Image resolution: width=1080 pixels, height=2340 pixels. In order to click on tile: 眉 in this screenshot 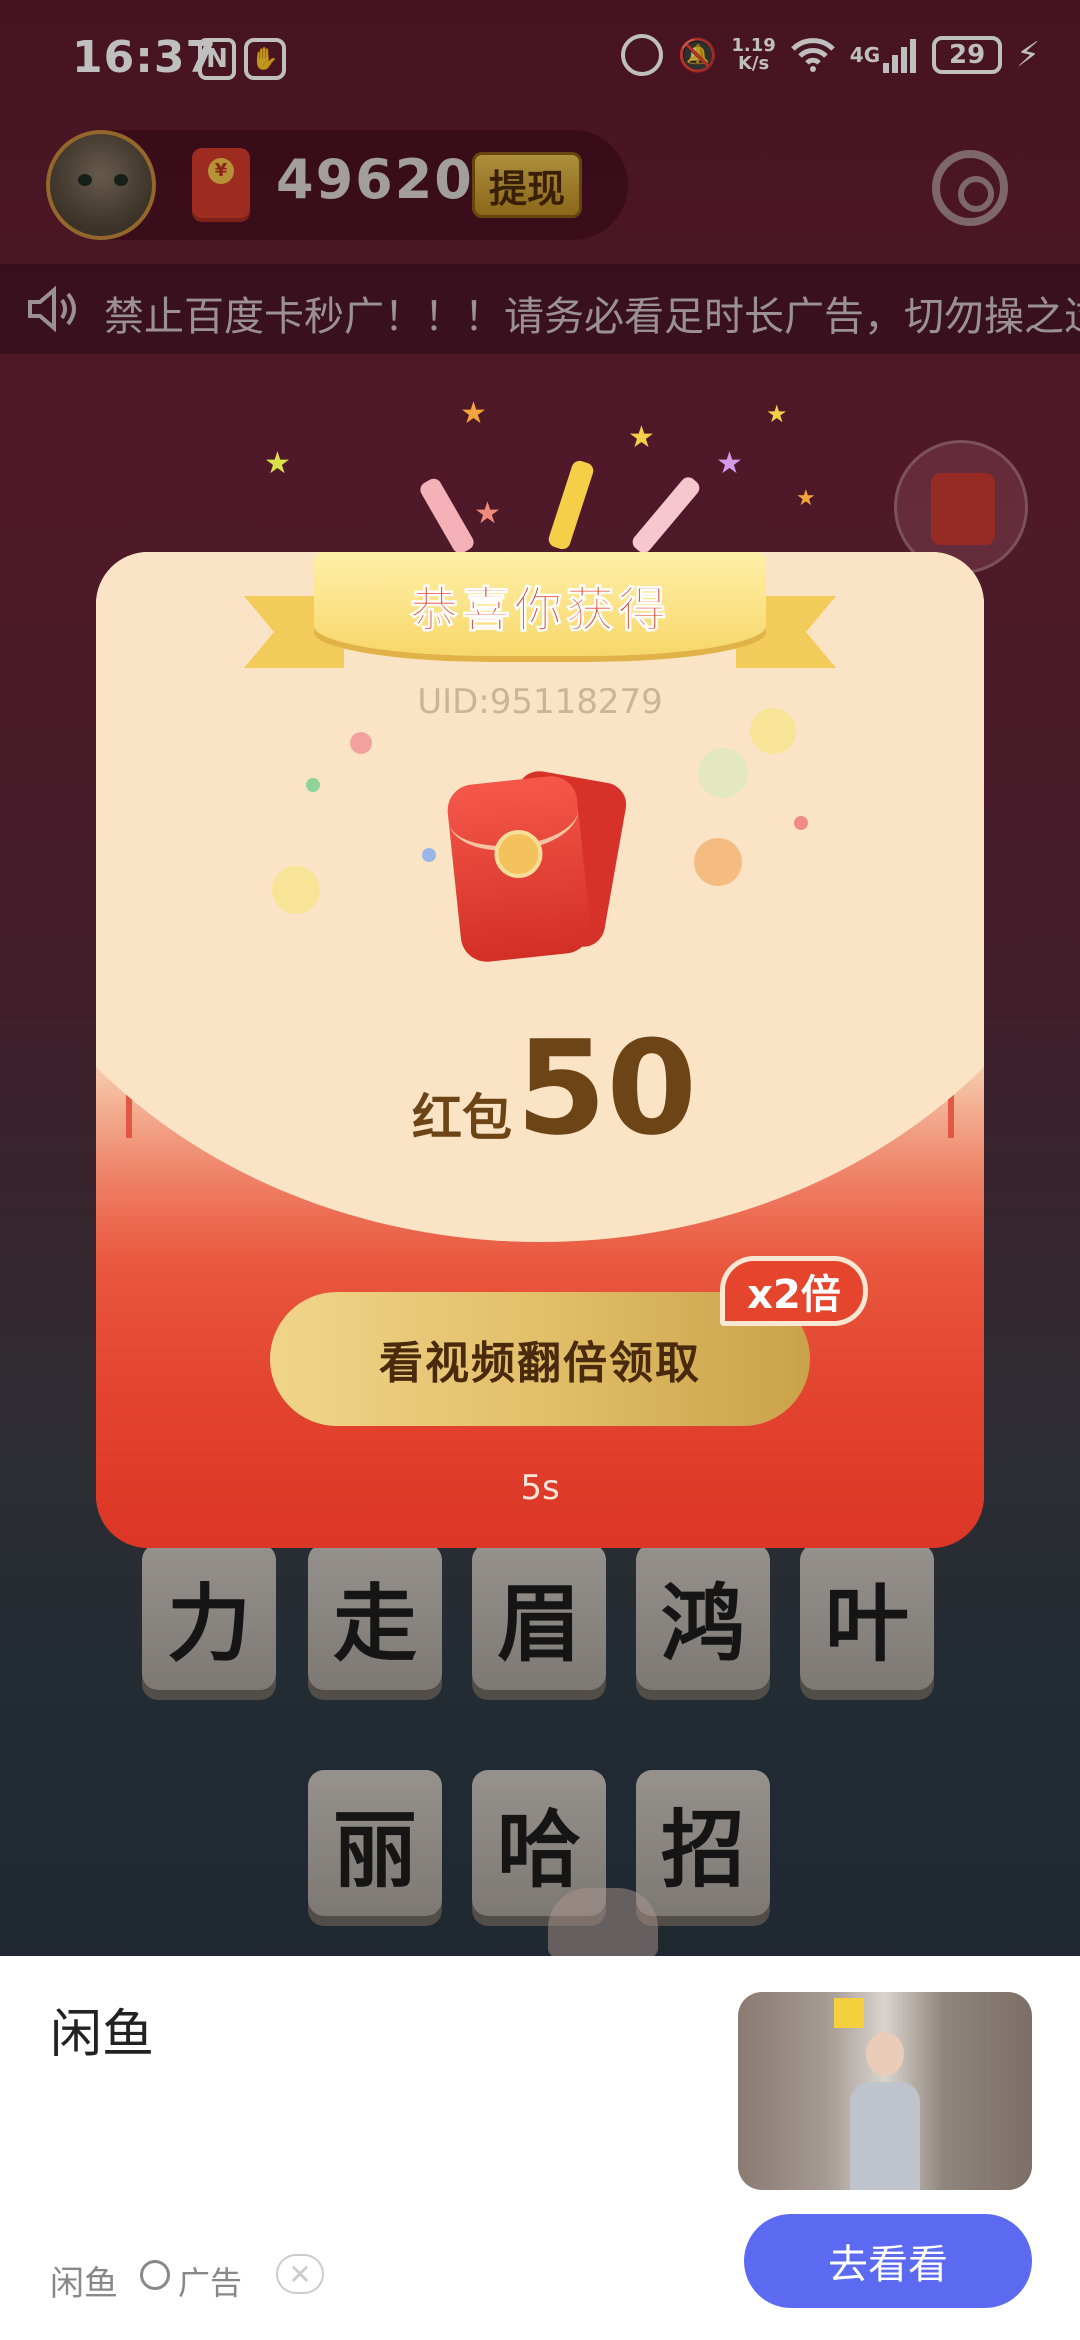, I will do `click(539, 1617)`.